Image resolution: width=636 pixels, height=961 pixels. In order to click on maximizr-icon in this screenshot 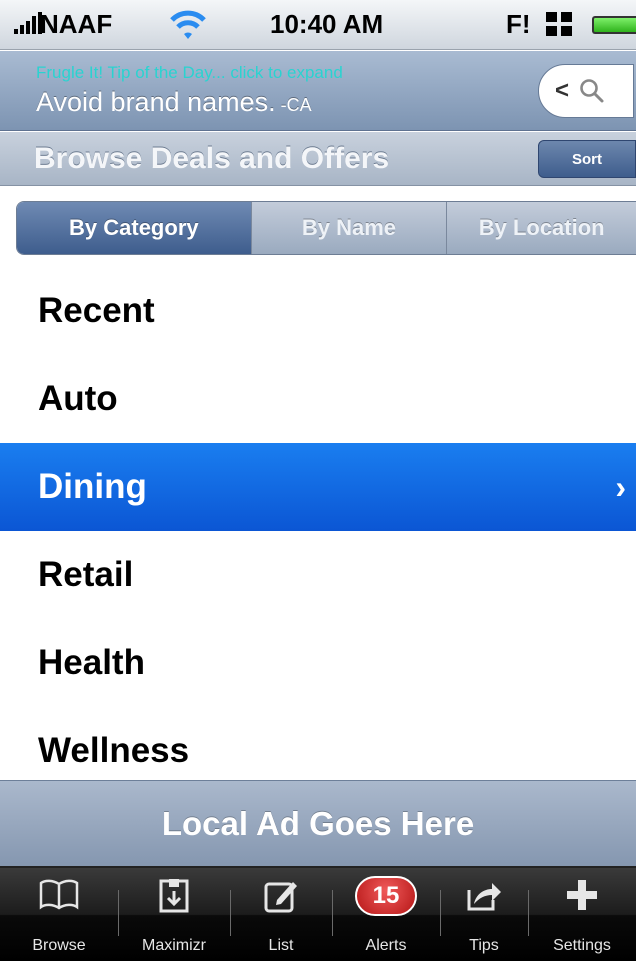, I will do `click(174, 896)`.